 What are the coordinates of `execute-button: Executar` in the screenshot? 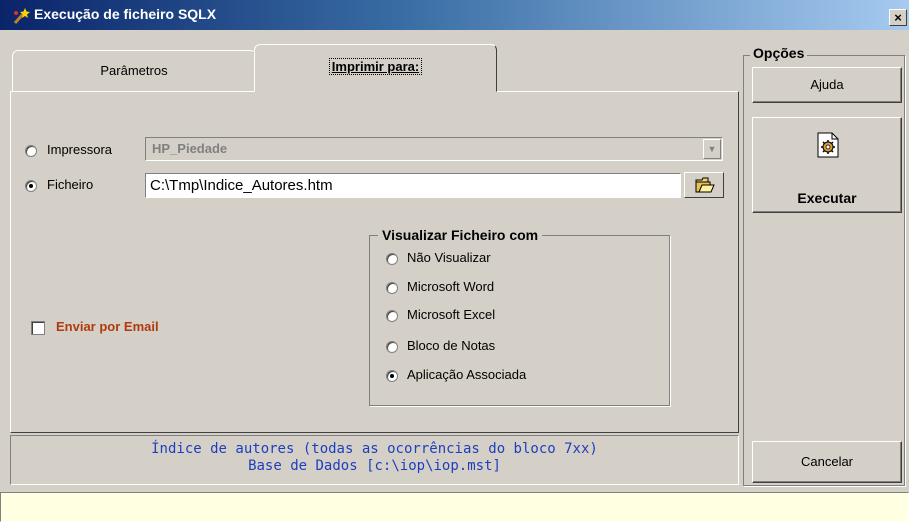 It's located at (827, 165).